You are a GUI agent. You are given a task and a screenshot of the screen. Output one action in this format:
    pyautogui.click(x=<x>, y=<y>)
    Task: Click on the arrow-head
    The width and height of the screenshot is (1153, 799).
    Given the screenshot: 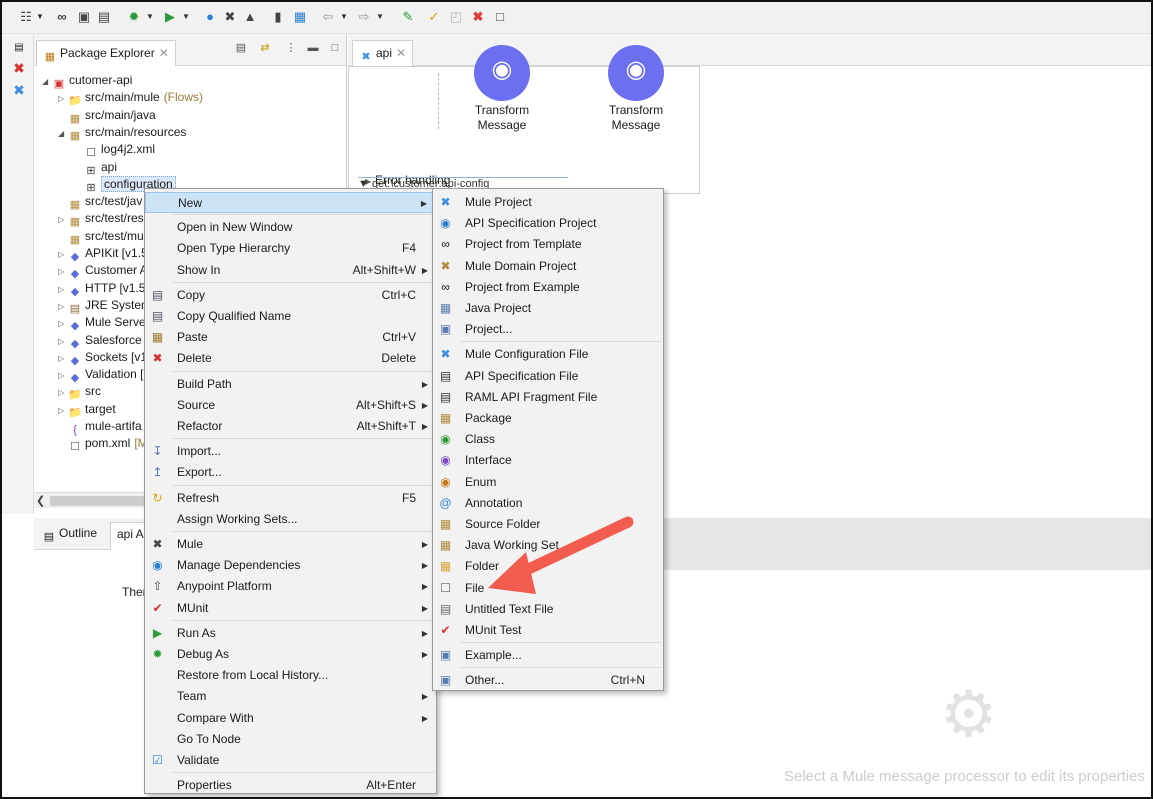 What is the action you would take?
    pyautogui.click(x=512, y=573)
    